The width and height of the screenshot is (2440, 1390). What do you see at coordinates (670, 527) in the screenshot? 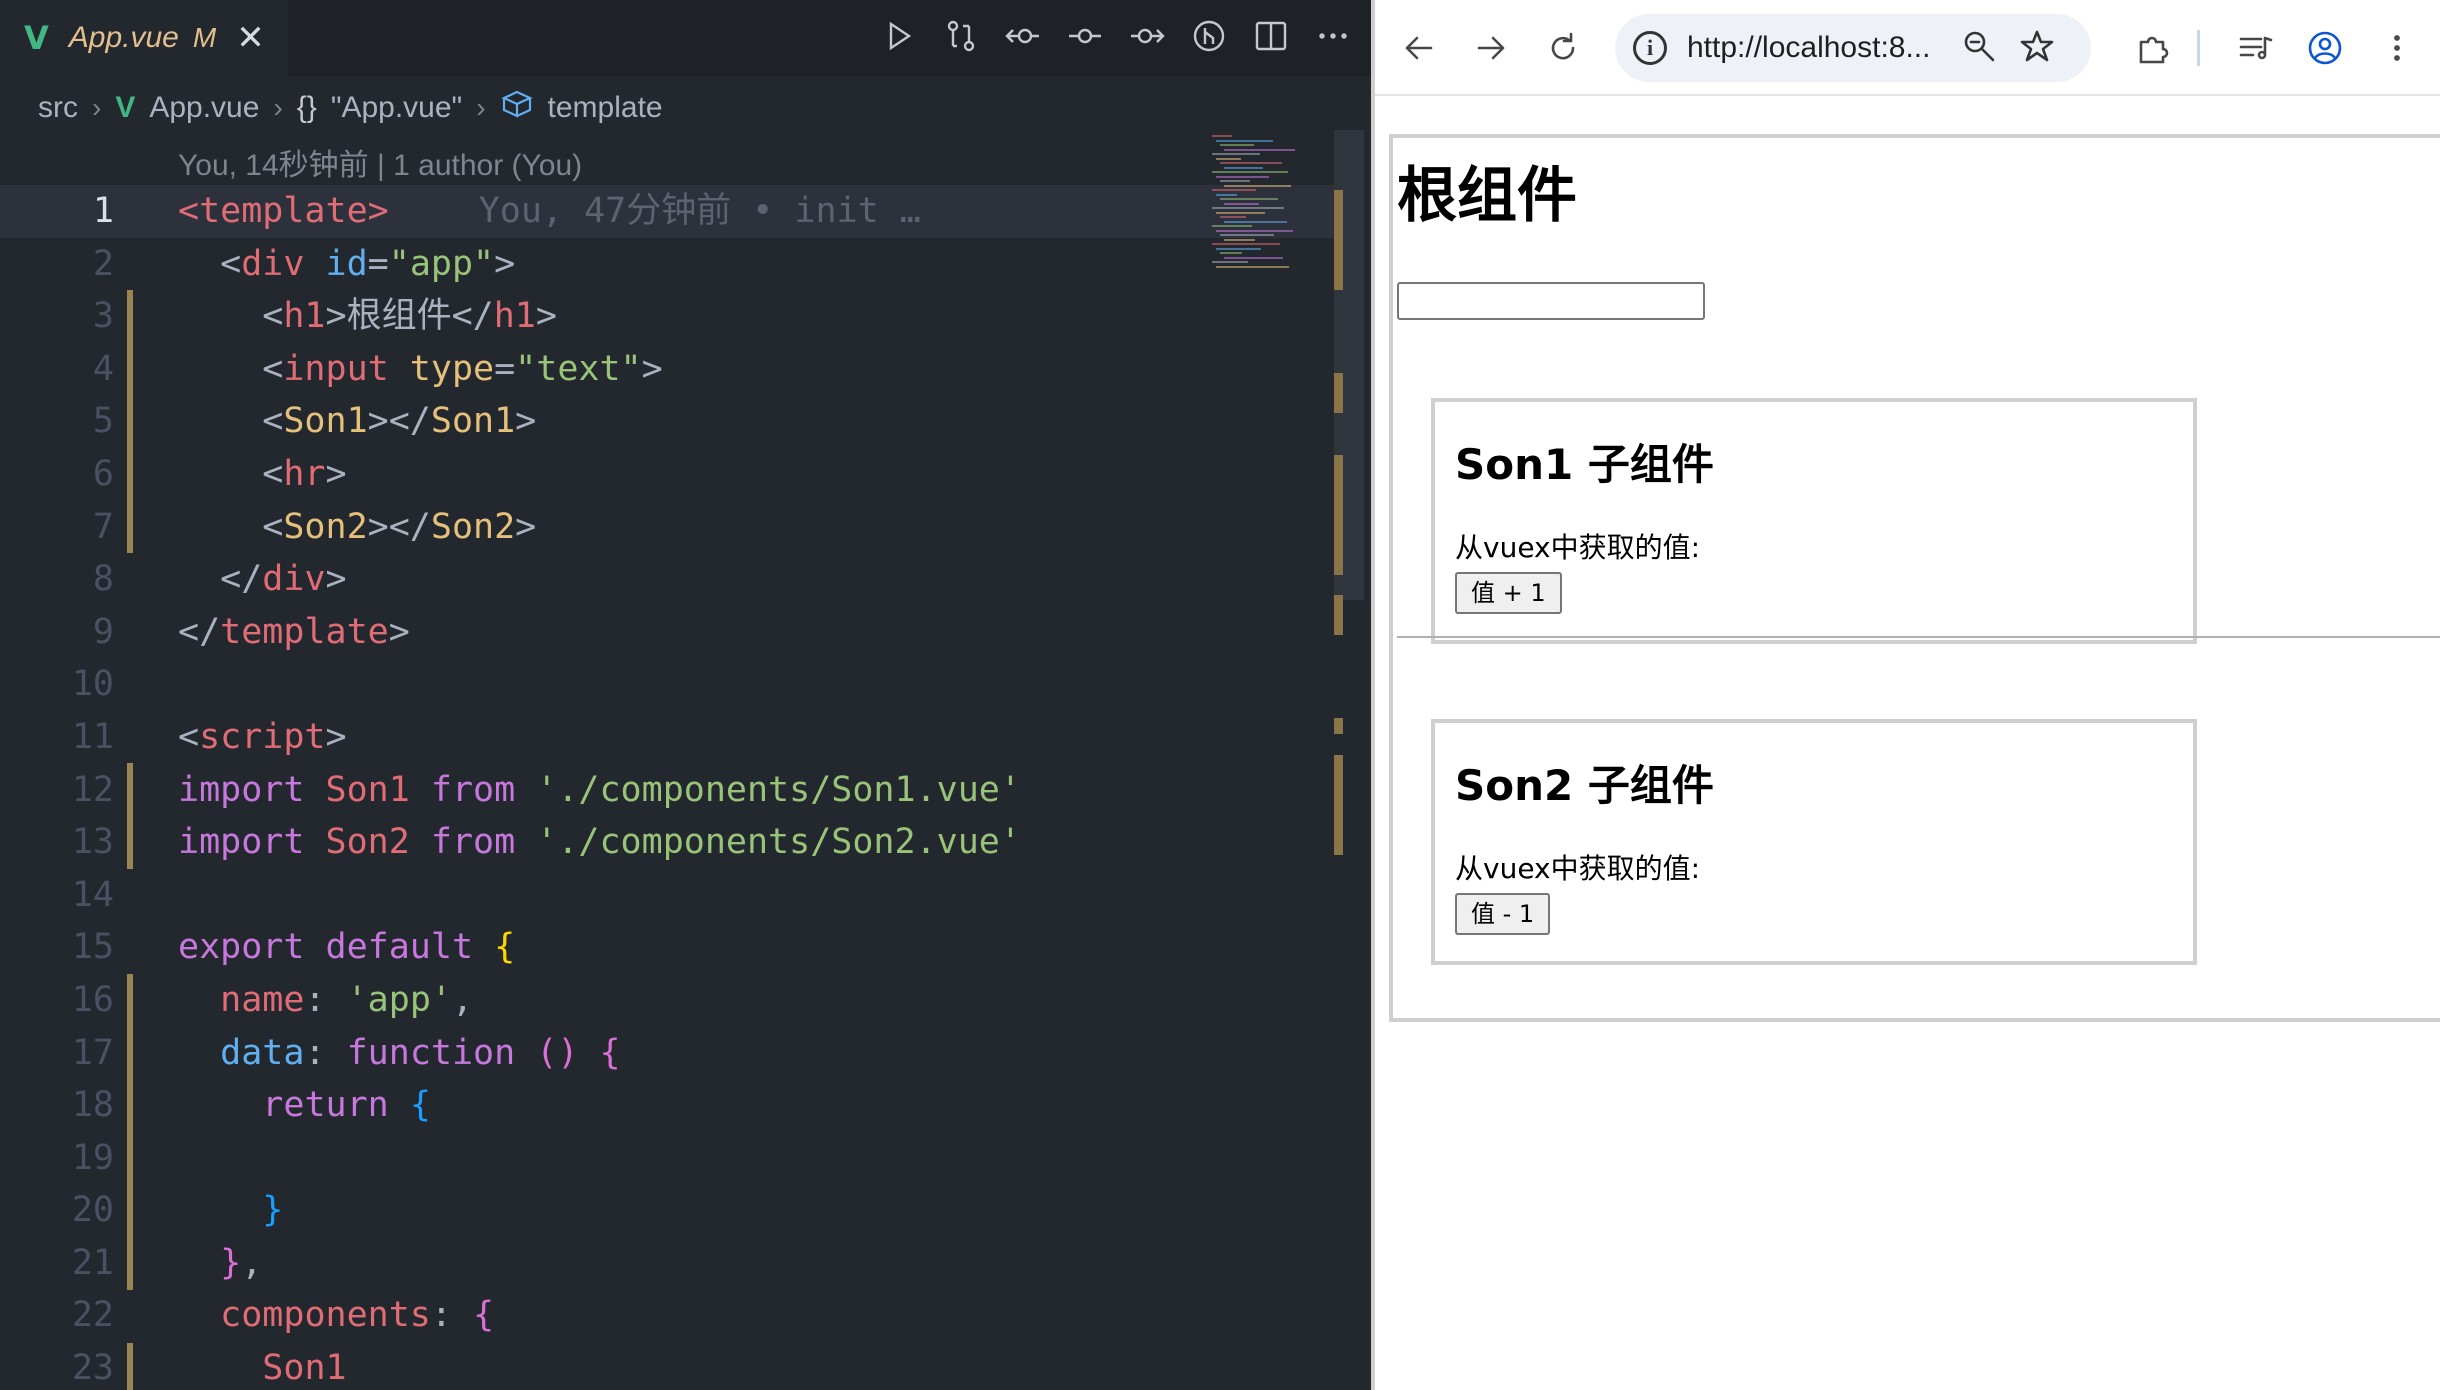
I see `code-line: 7 <Son2></Son2>` at bounding box center [670, 527].